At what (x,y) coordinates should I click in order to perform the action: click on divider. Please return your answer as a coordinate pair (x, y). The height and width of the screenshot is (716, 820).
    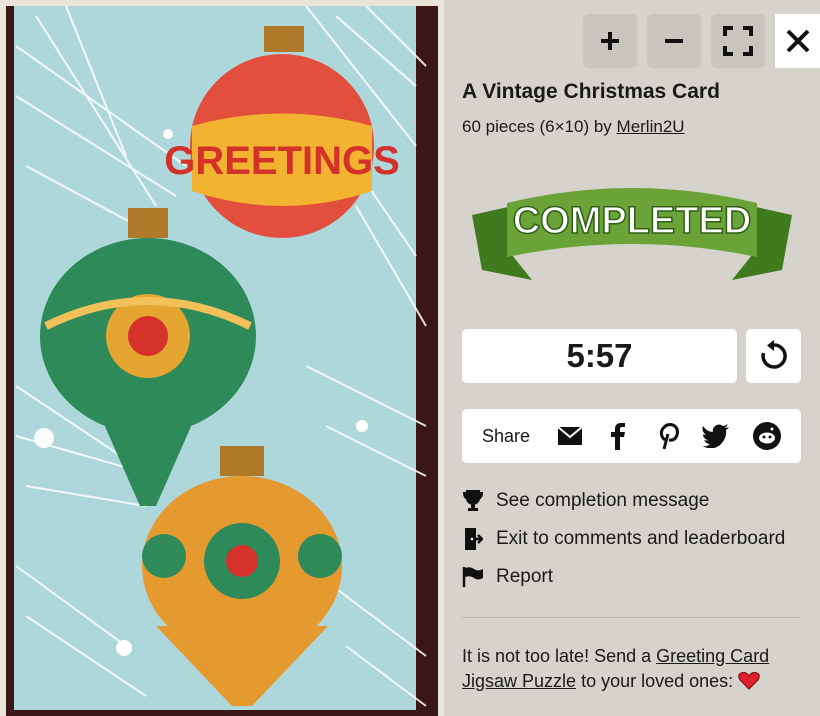
    Looking at the image, I should click on (631, 617).